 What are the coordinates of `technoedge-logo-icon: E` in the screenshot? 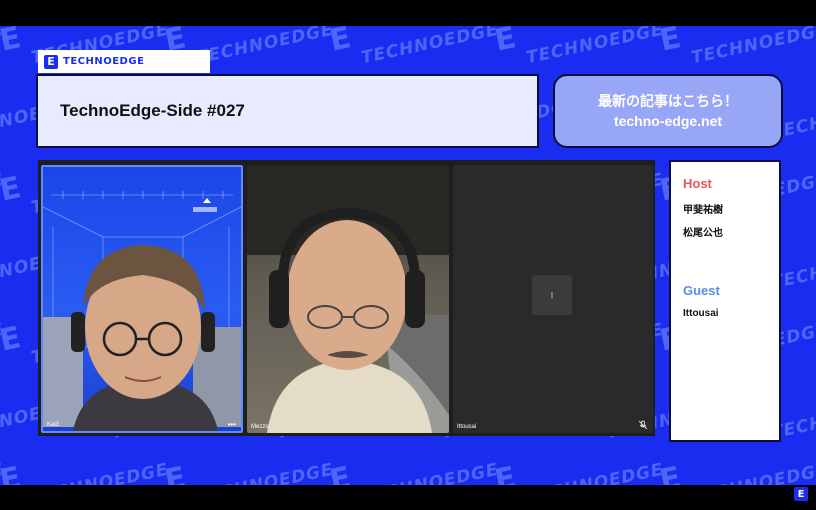 It's located at (51, 61).